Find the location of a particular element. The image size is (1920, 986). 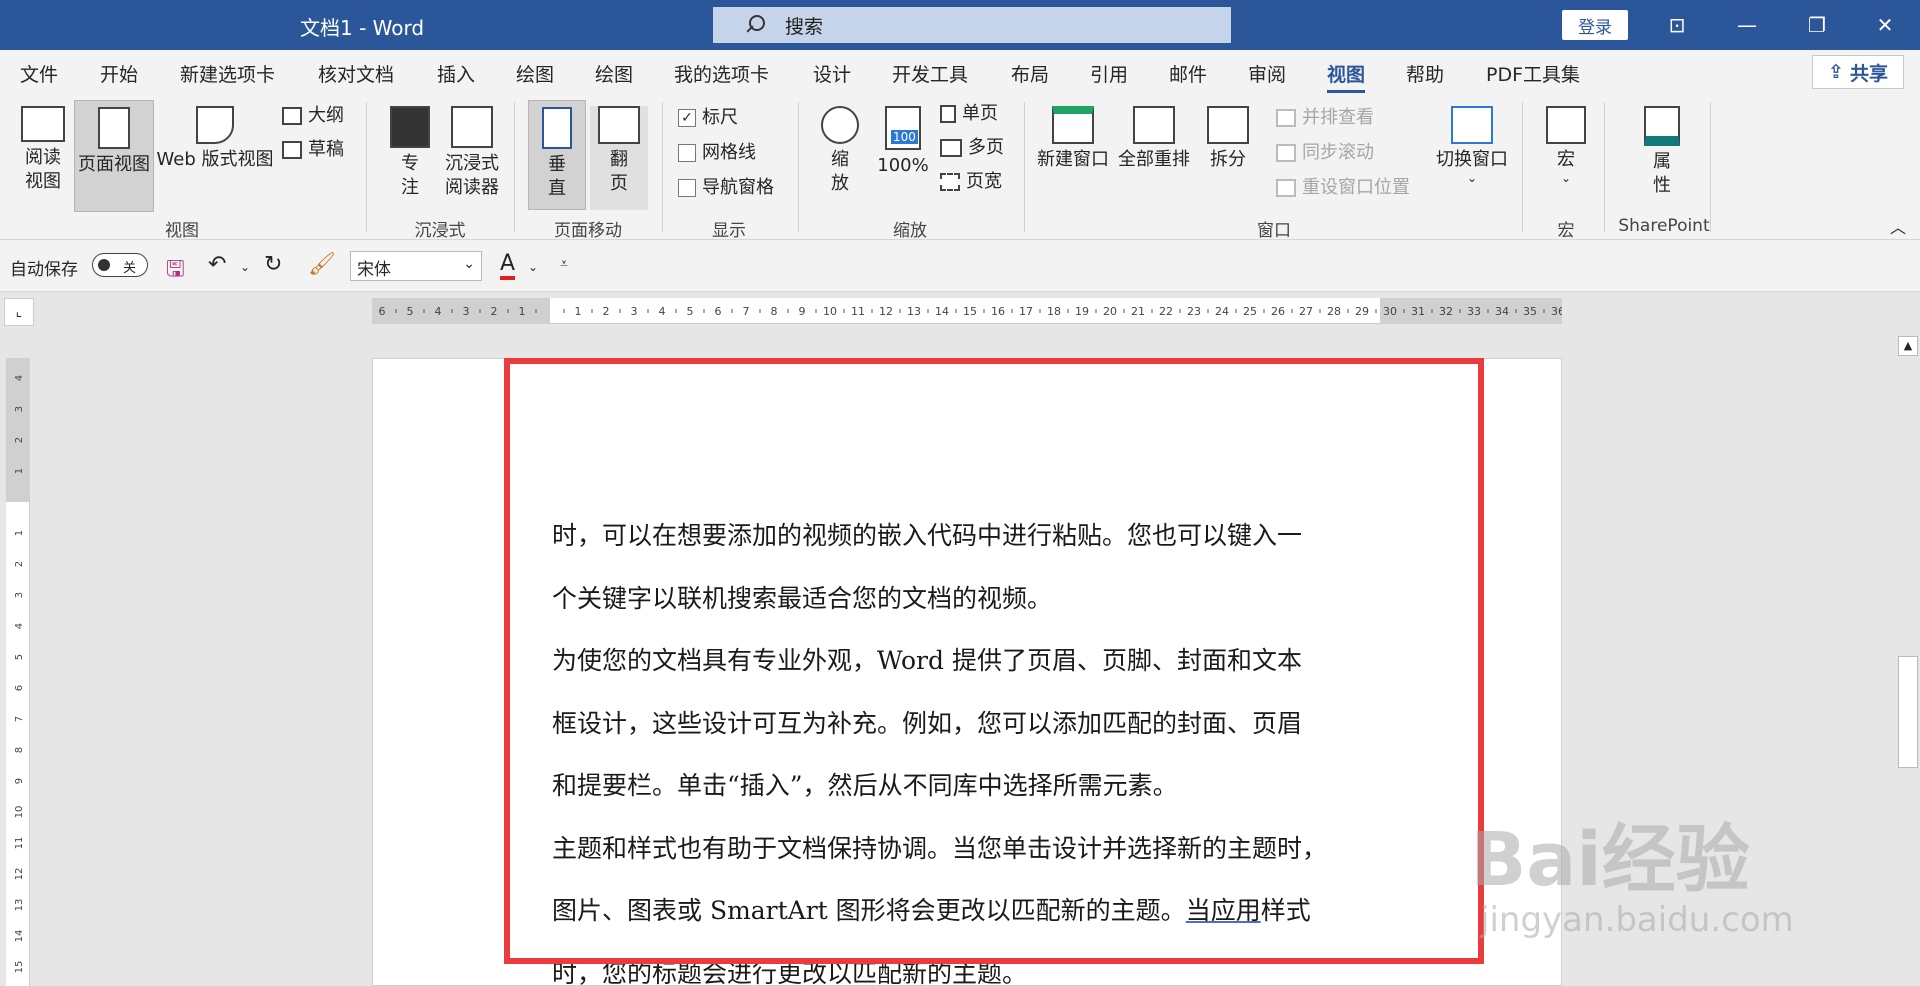

nav-pane-check is located at coordinates (687, 188).